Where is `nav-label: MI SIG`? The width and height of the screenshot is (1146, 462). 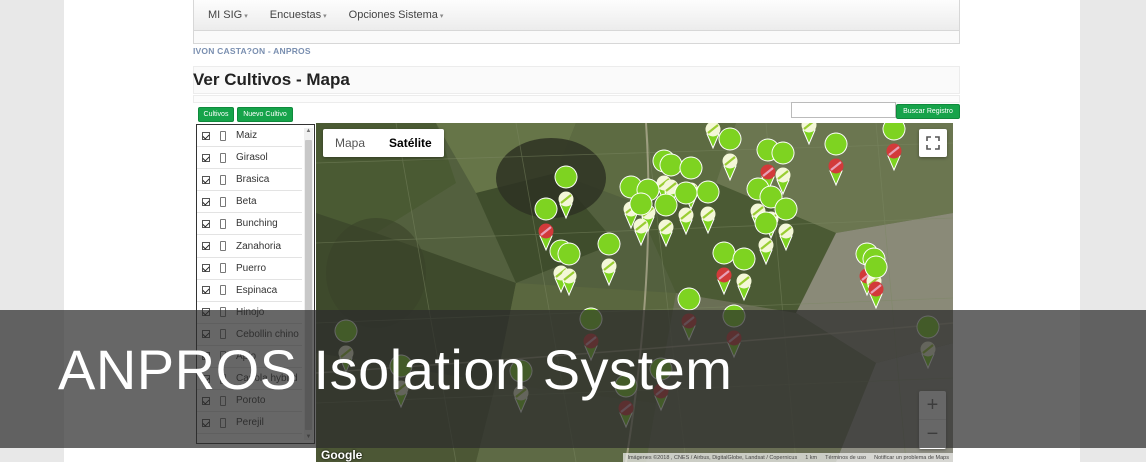
nav-label: MI SIG is located at coordinates (225, 15).